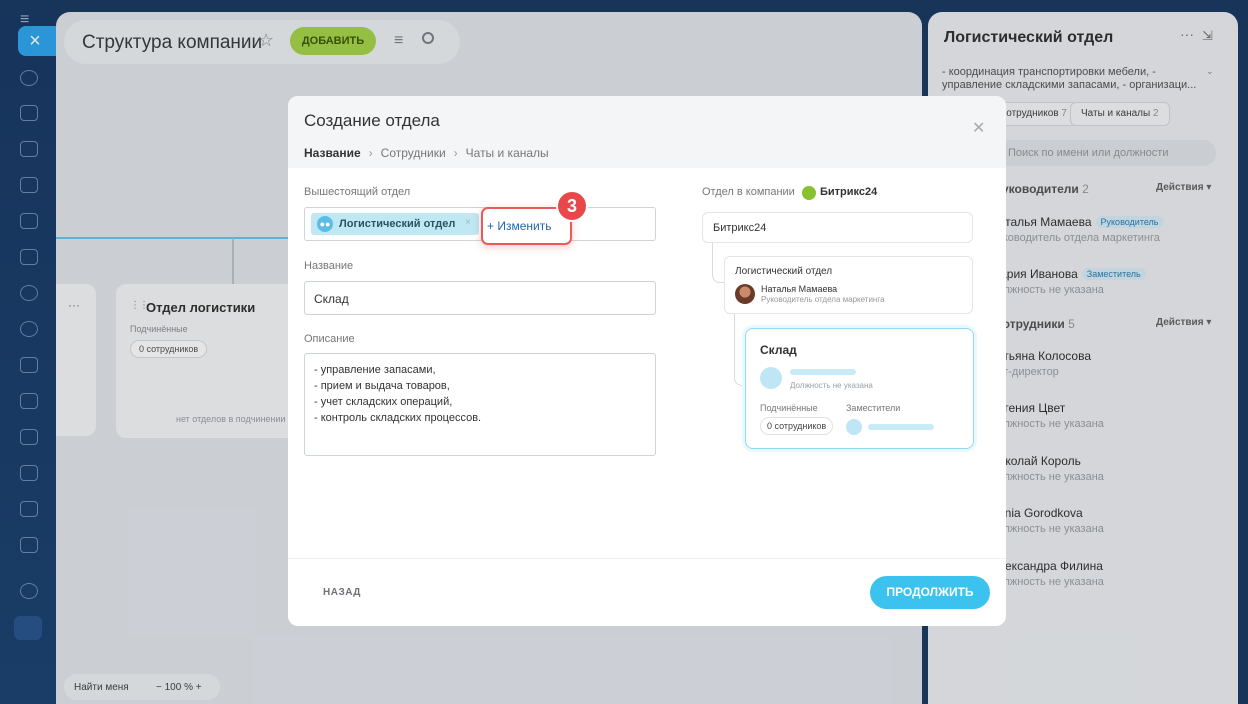 The image size is (1248, 704). Describe the element at coordinates (413, 153) in the screenshot. I see `step-employees: Сотрудники` at that location.